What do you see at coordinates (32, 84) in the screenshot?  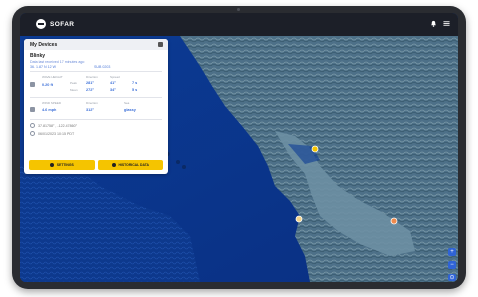 I see `wave-icon` at bounding box center [32, 84].